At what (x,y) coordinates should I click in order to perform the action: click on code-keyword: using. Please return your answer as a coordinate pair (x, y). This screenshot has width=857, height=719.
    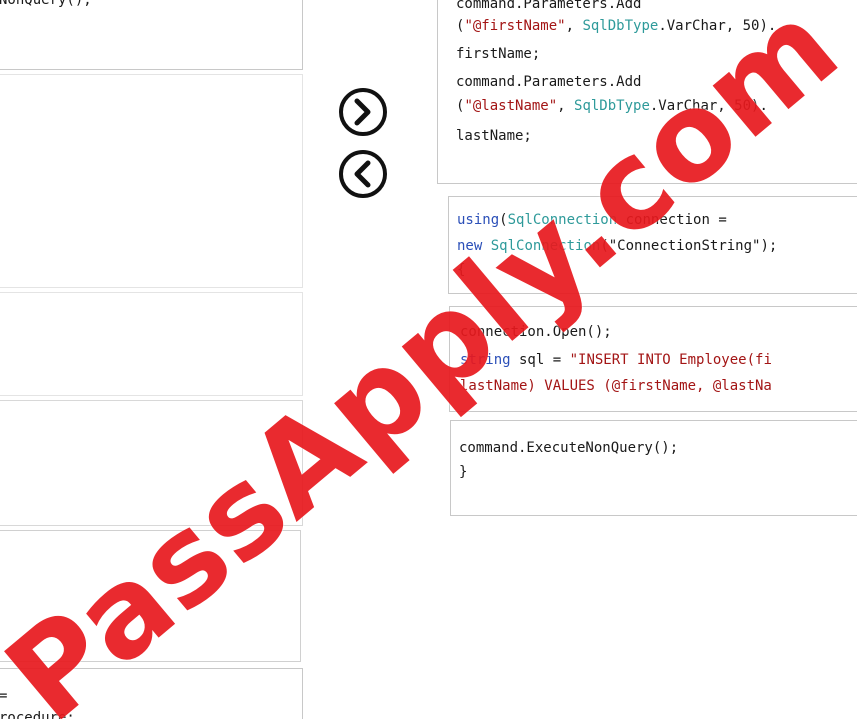
    Looking at the image, I should click on (478, 220).